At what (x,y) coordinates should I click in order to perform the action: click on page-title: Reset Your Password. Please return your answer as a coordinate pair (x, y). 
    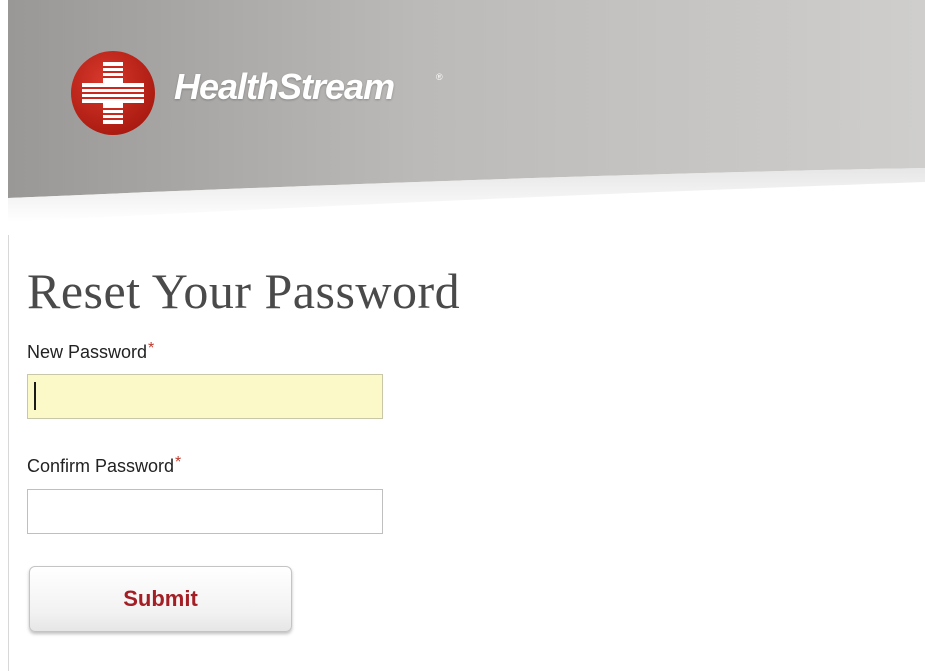
    Looking at the image, I should click on (244, 291).